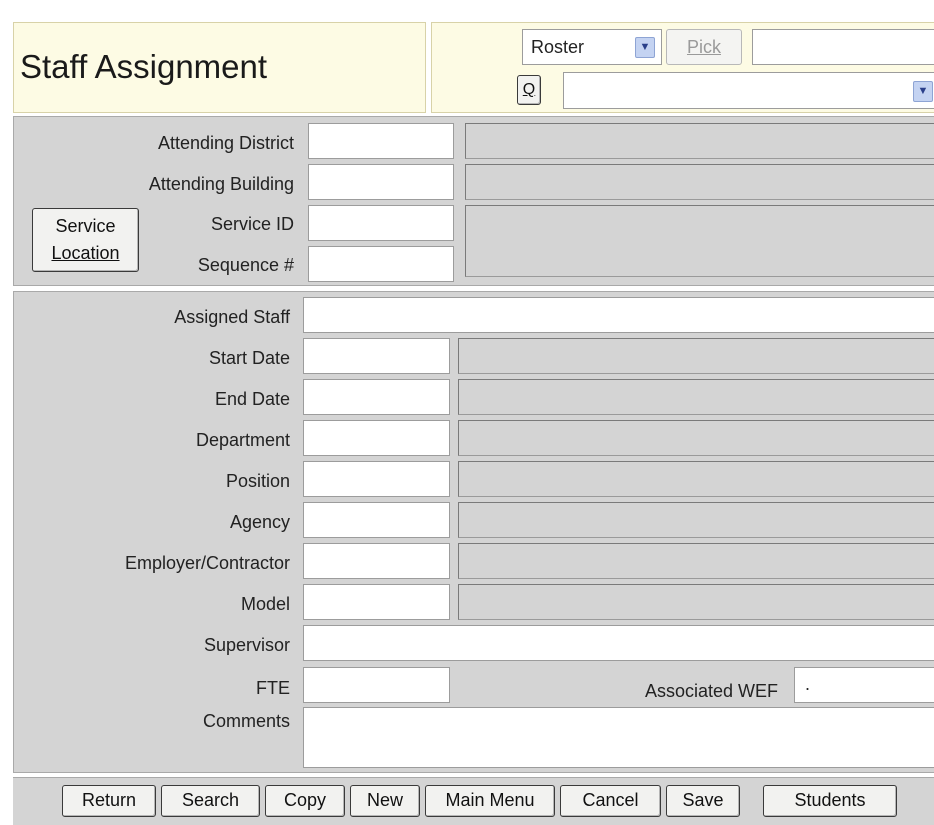 This screenshot has height=825, width=934. What do you see at coordinates (381, 223) in the screenshot?
I see `service-id-input` at bounding box center [381, 223].